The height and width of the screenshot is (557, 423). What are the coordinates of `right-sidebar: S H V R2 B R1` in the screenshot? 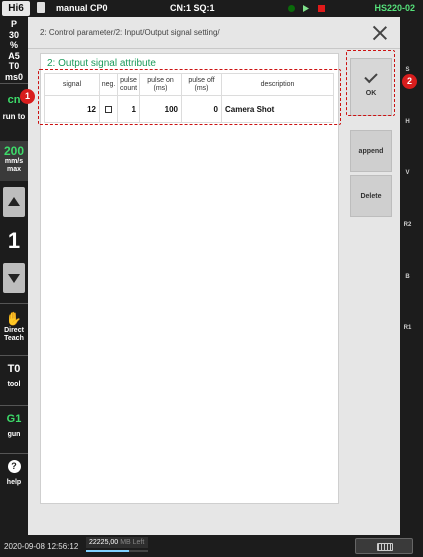 It's located at (411, 276).